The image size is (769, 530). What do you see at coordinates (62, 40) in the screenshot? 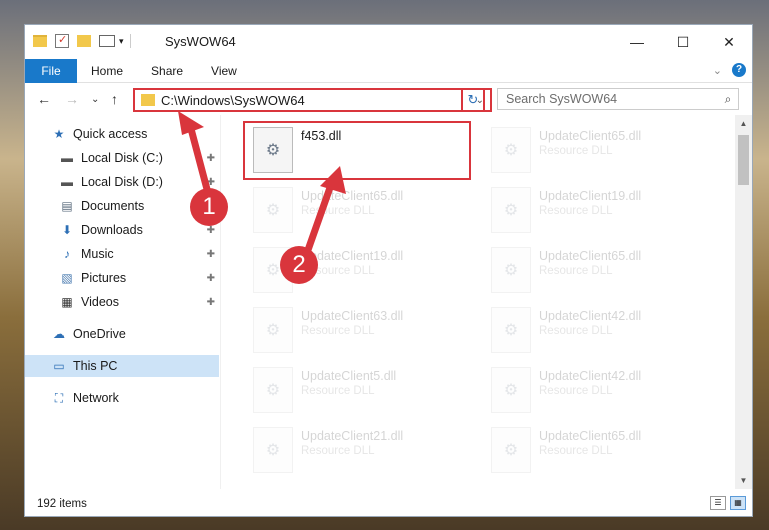
I see `properties-icon` at bounding box center [62, 40].